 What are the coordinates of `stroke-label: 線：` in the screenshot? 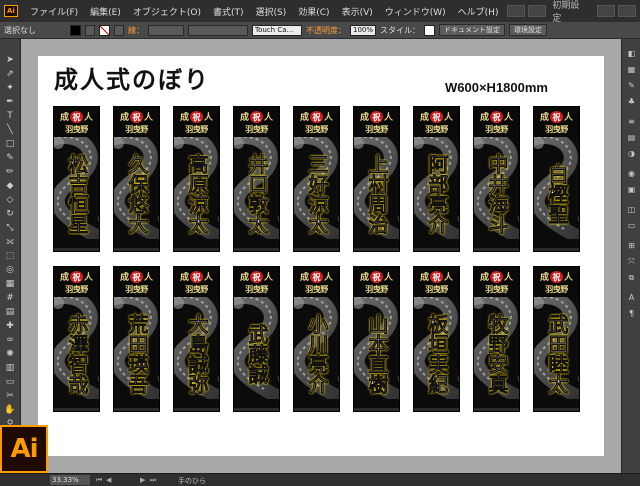 It's located at (136, 30).